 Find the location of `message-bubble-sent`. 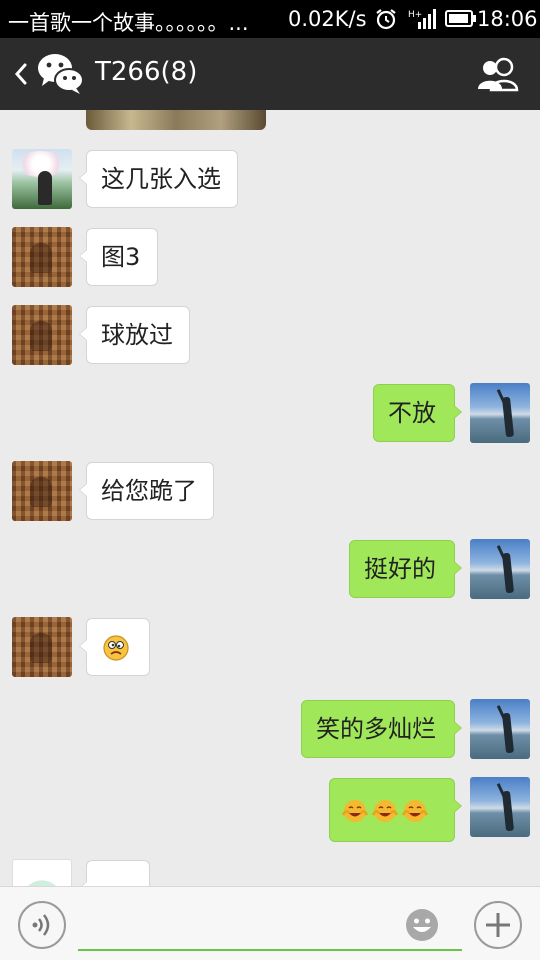

message-bubble-sent is located at coordinates (395, 810).